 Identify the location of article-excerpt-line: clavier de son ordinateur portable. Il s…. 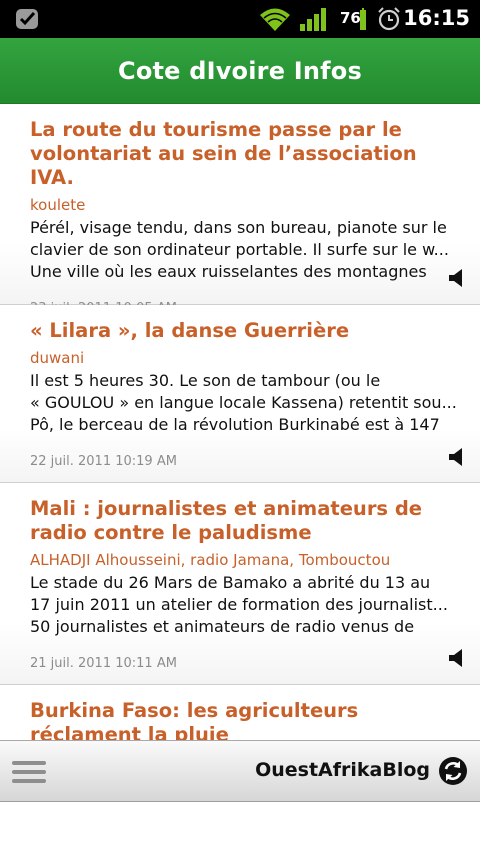
(239, 249).